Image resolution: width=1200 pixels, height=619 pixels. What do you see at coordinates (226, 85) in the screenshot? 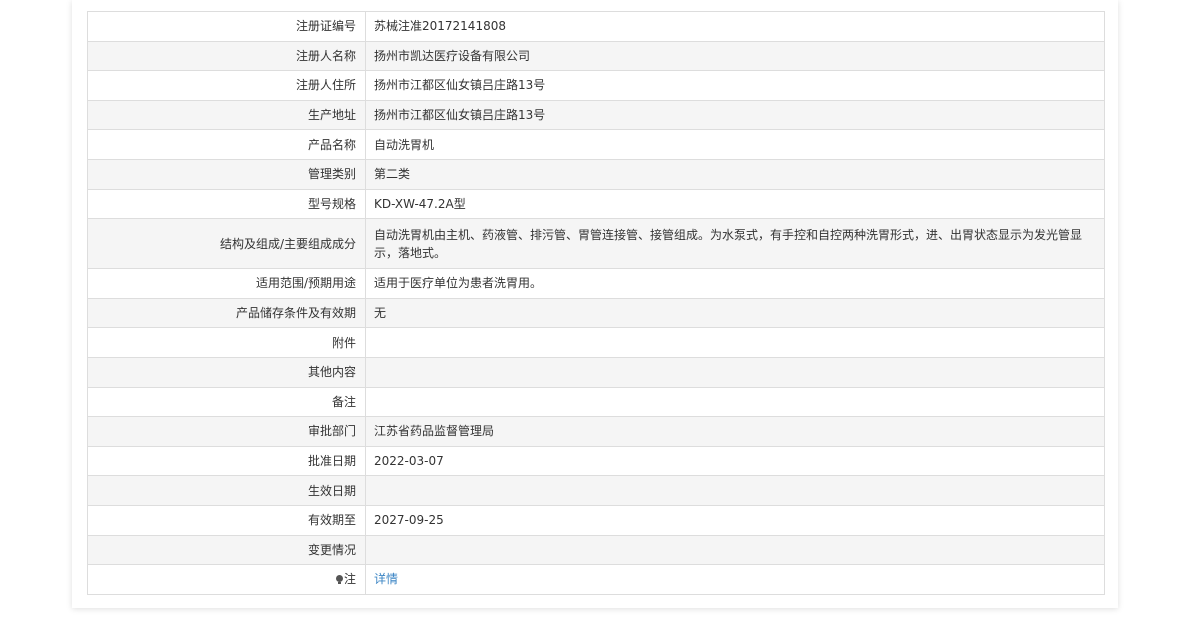
I see `row-label: 注册人住所` at bounding box center [226, 85].